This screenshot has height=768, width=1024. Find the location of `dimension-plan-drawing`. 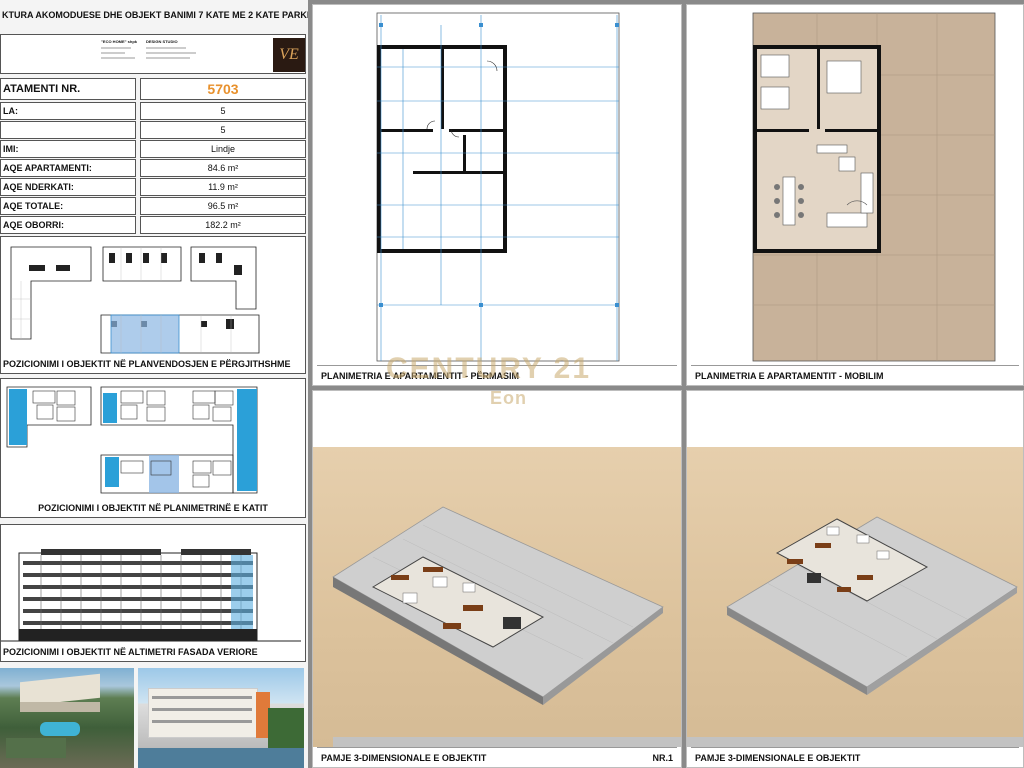

dimension-plan-drawing is located at coordinates (498, 187).